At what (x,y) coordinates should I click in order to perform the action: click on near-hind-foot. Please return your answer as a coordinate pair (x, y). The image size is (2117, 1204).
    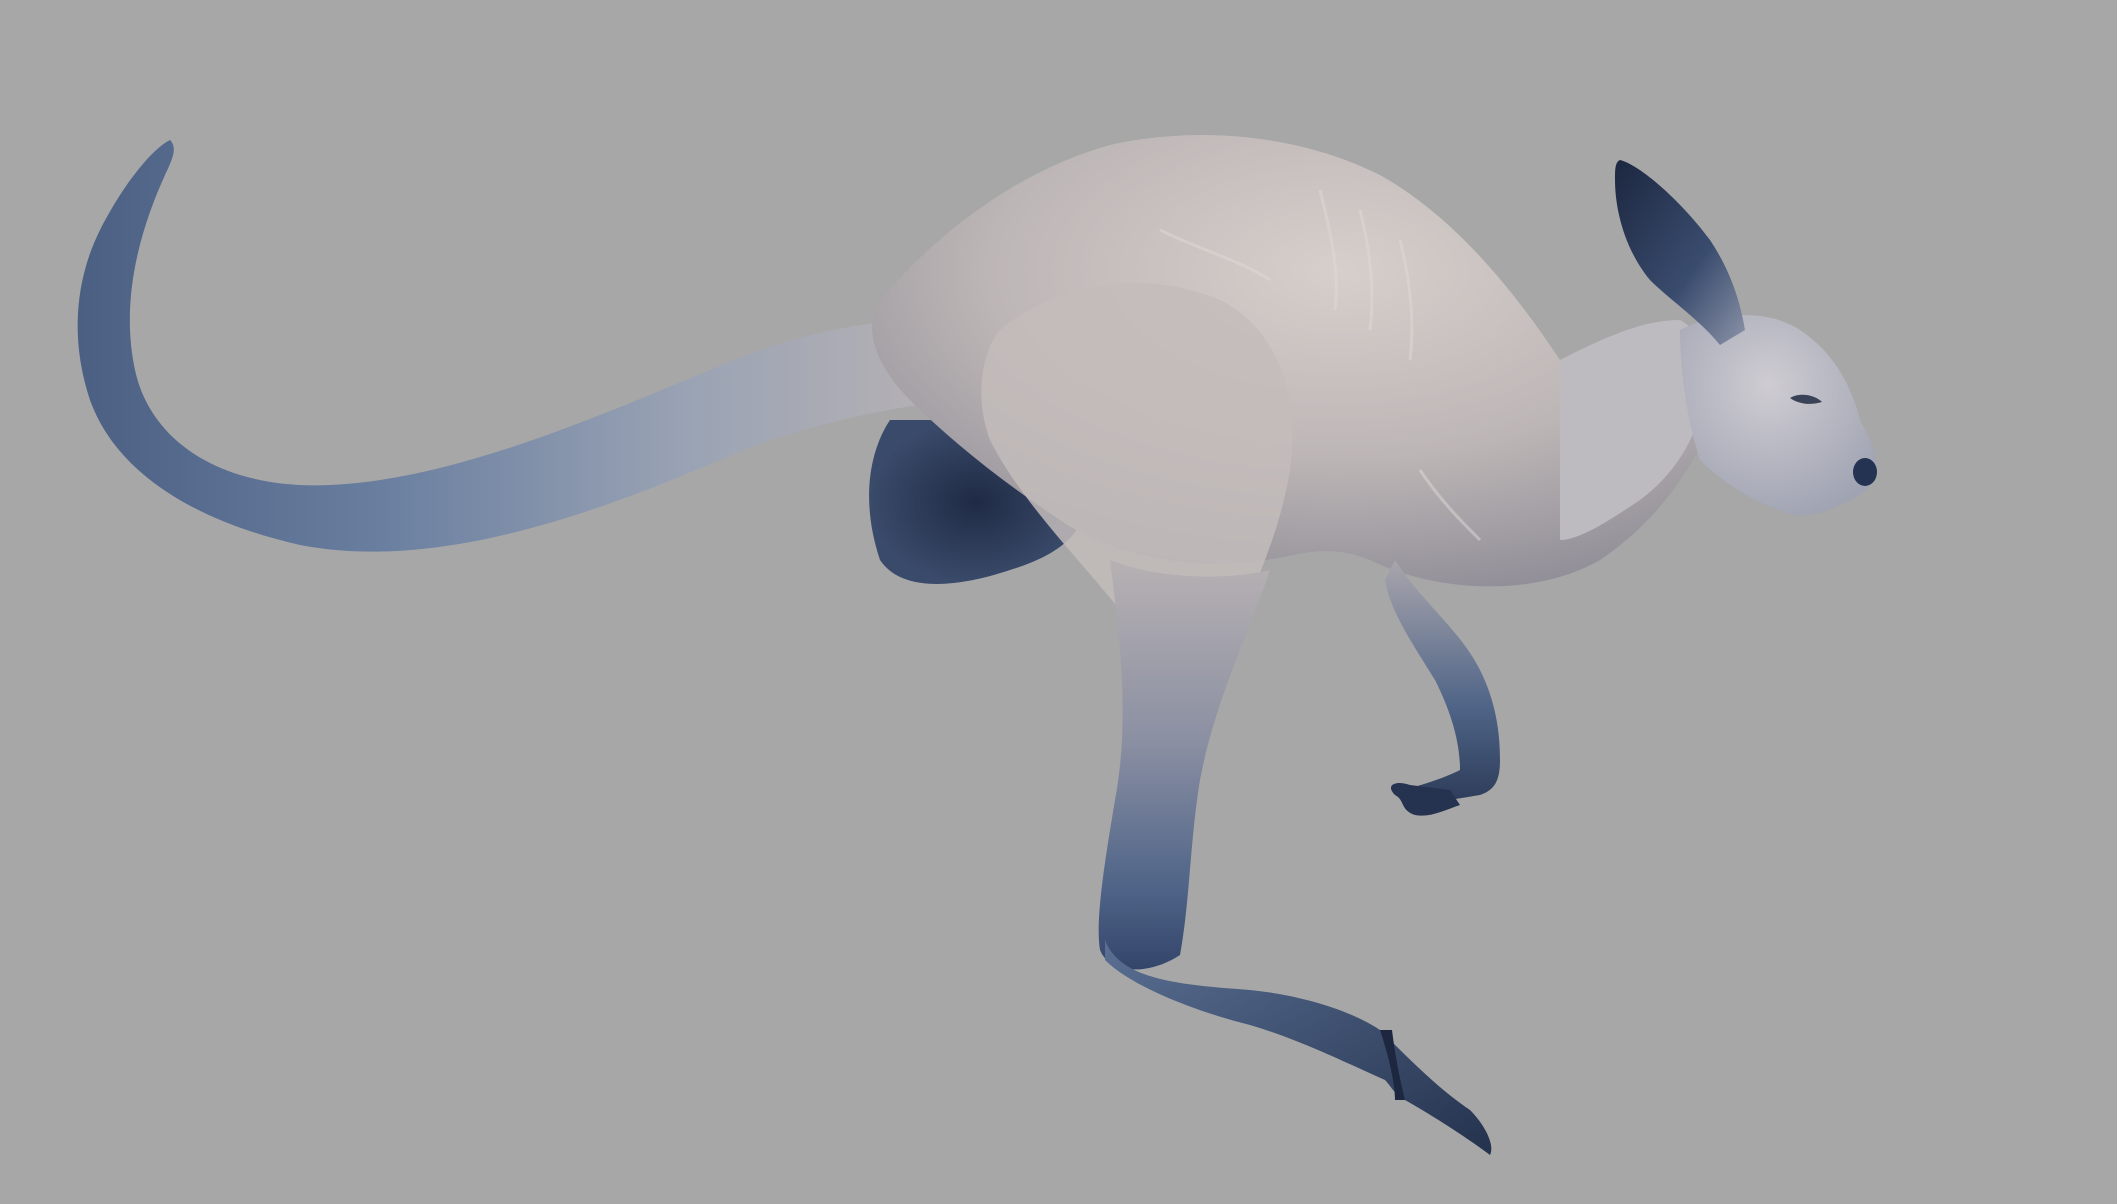
    Looking at the image, I should click on (1298, 1047).